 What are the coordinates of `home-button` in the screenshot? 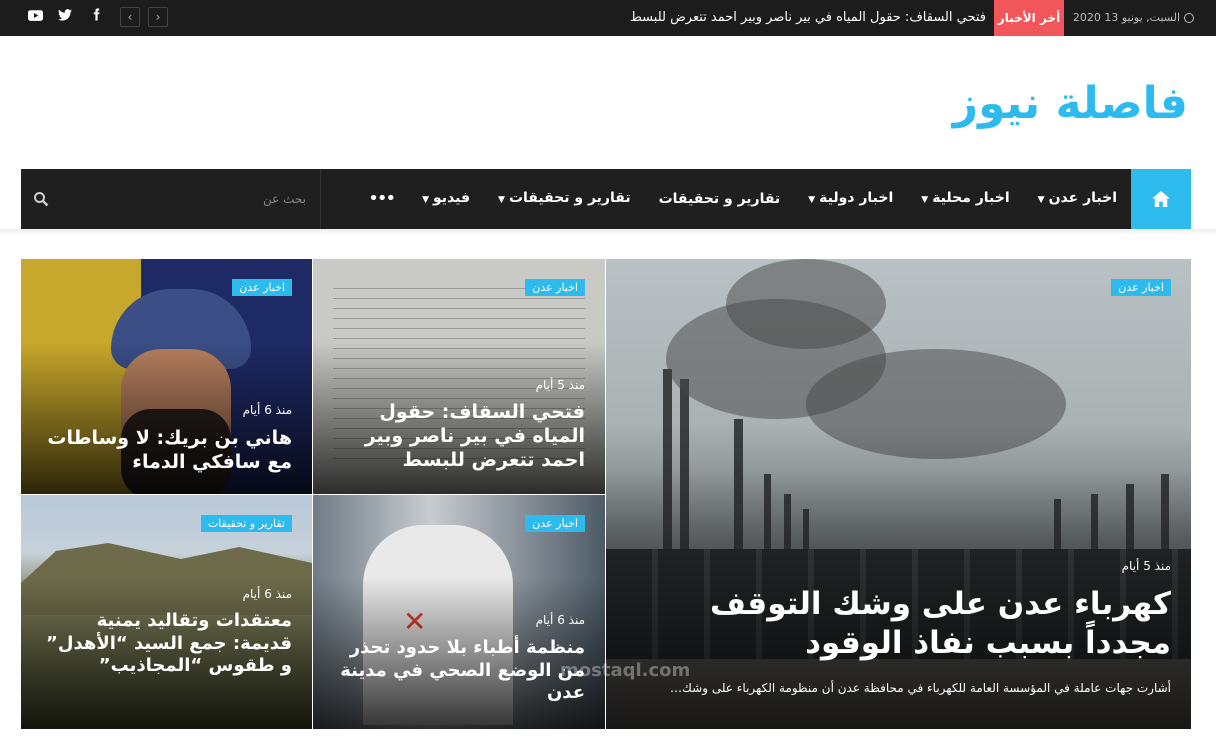 It's located at (1161, 201).